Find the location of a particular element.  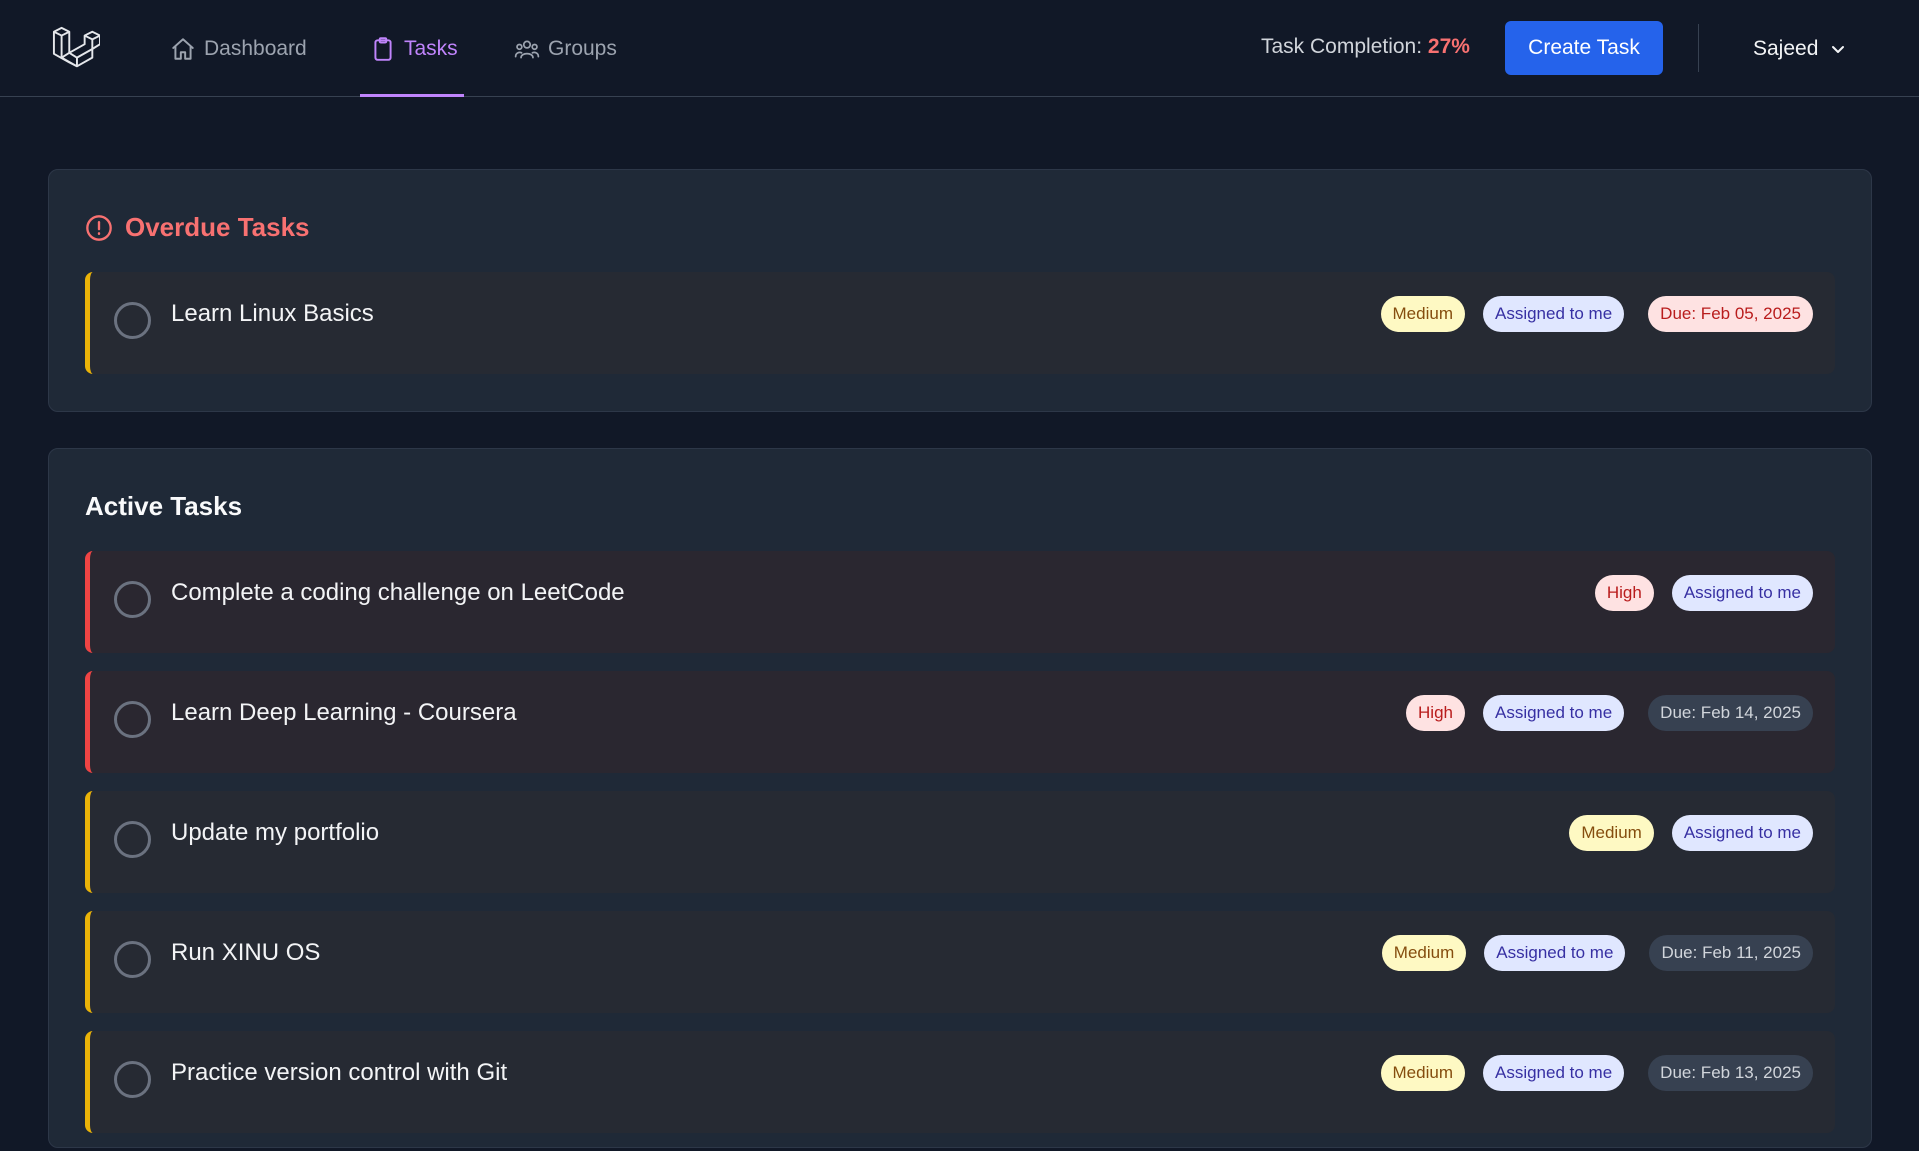

create-task-button: Create Task is located at coordinates (1584, 48).